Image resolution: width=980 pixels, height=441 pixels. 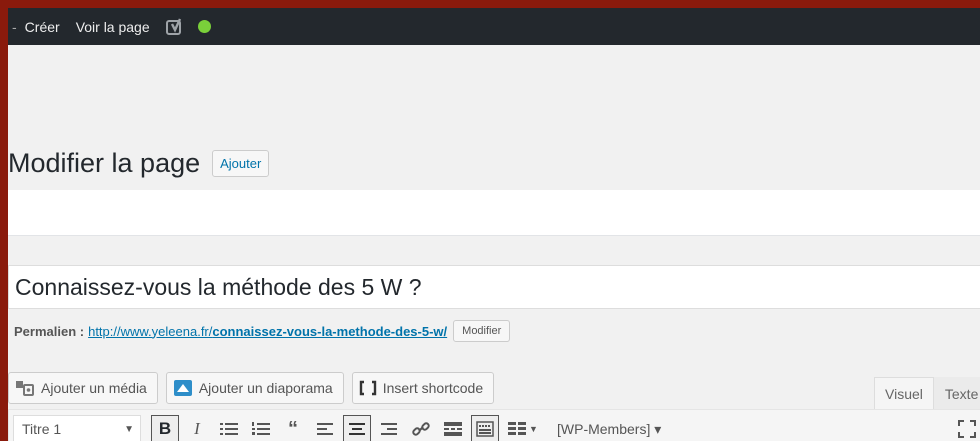 What do you see at coordinates (368, 388) in the screenshot?
I see `brackets-icon` at bounding box center [368, 388].